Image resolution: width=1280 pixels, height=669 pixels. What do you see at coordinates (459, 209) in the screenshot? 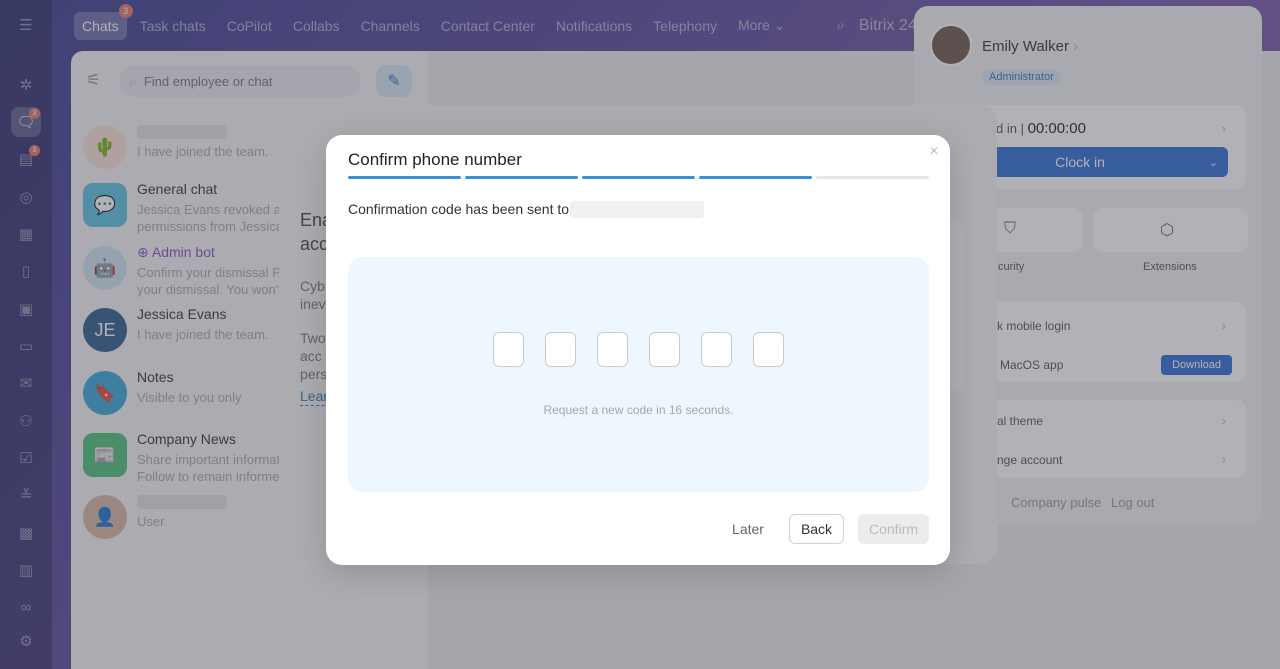
I see `code-sent-text: Confirmation code has been sent to` at bounding box center [459, 209].